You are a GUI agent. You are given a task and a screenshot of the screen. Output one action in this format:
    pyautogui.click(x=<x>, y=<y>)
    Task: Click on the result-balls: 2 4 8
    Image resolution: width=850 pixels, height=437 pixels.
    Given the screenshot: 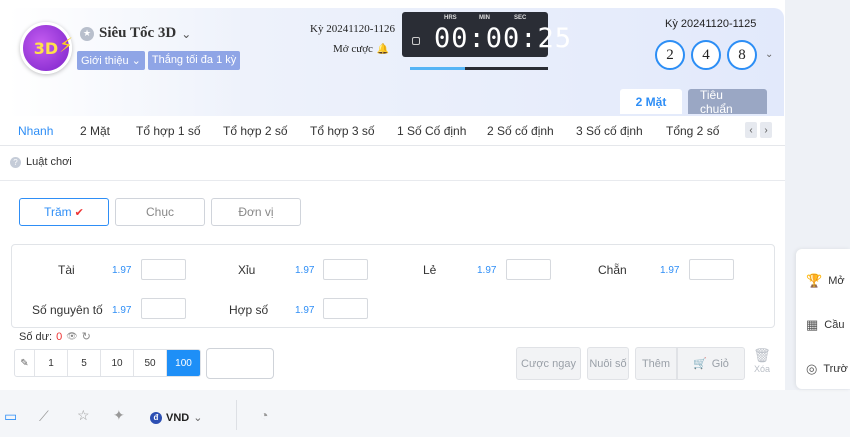 What is the action you would take?
    pyautogui.click(x=706, y=55)
    